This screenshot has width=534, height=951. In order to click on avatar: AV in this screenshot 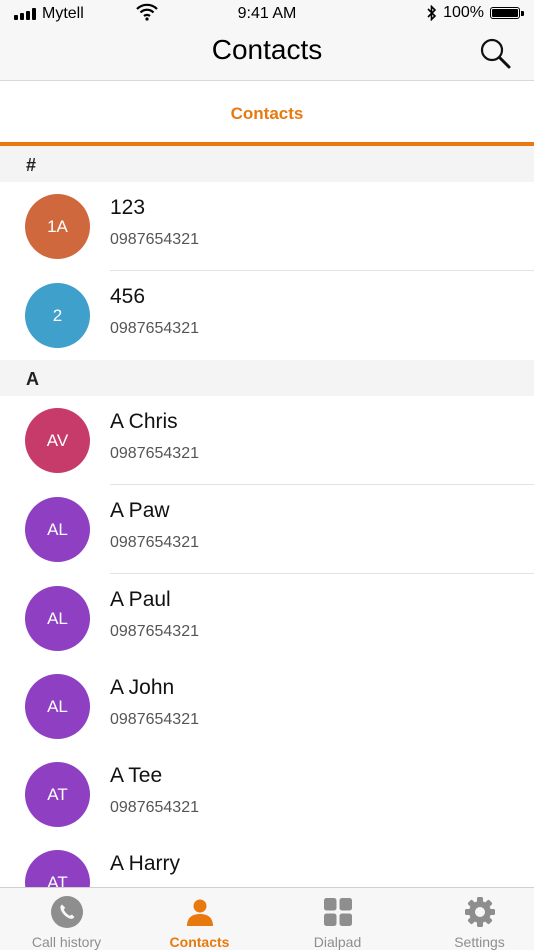, I will do `click(57, 440)`.